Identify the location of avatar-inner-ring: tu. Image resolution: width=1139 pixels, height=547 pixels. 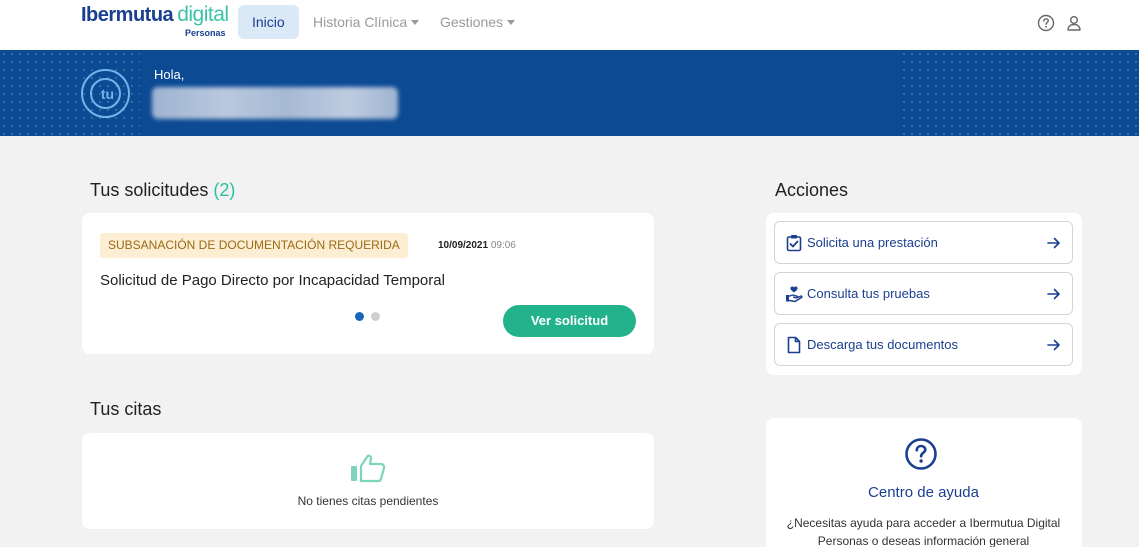
(105, 93).